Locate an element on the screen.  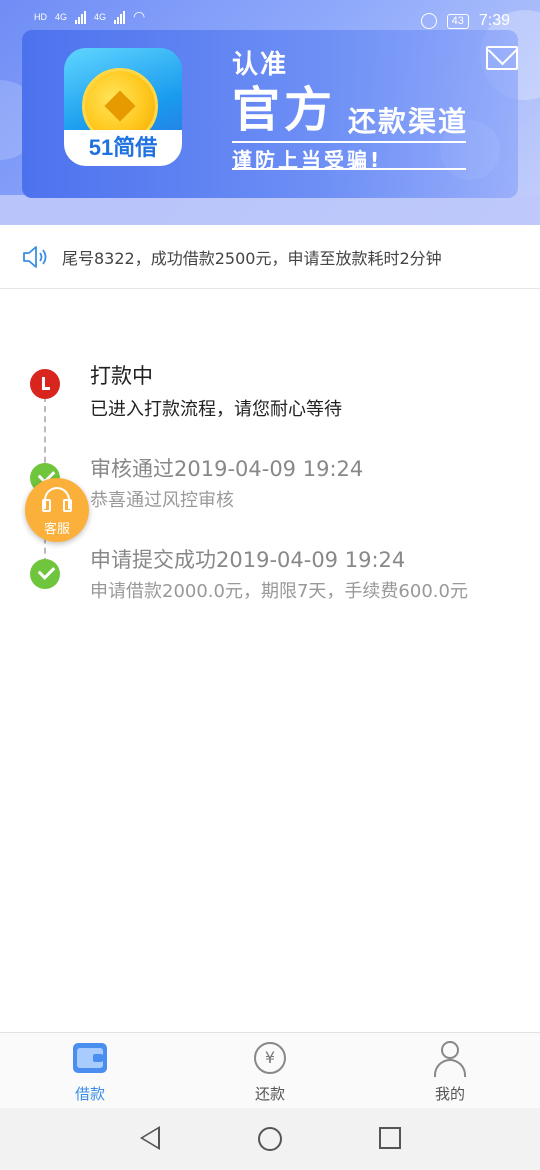
tab-bar: 借款 ¥ 还款 我的 is located at coordinates (270, 1070).